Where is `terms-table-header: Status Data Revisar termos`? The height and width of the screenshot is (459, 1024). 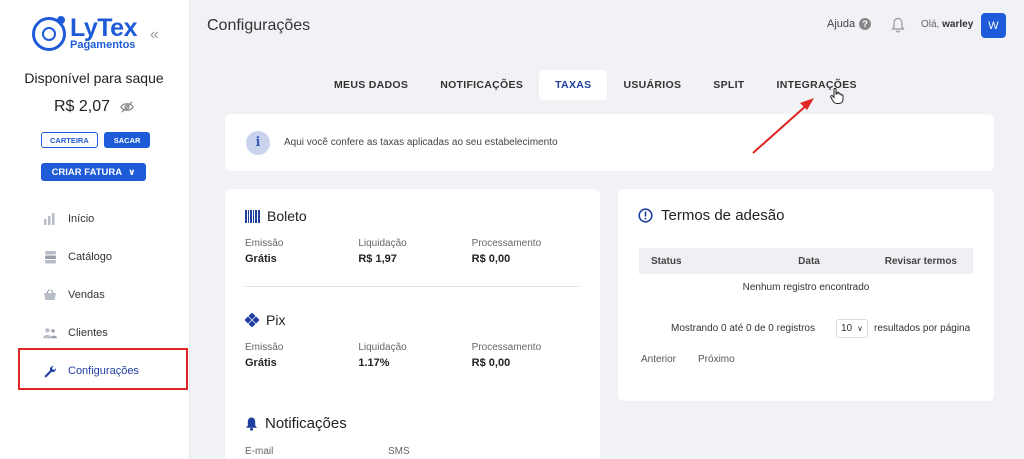
terms-table-header: Status Data Revisar termos is located at coordinates (806, 261).